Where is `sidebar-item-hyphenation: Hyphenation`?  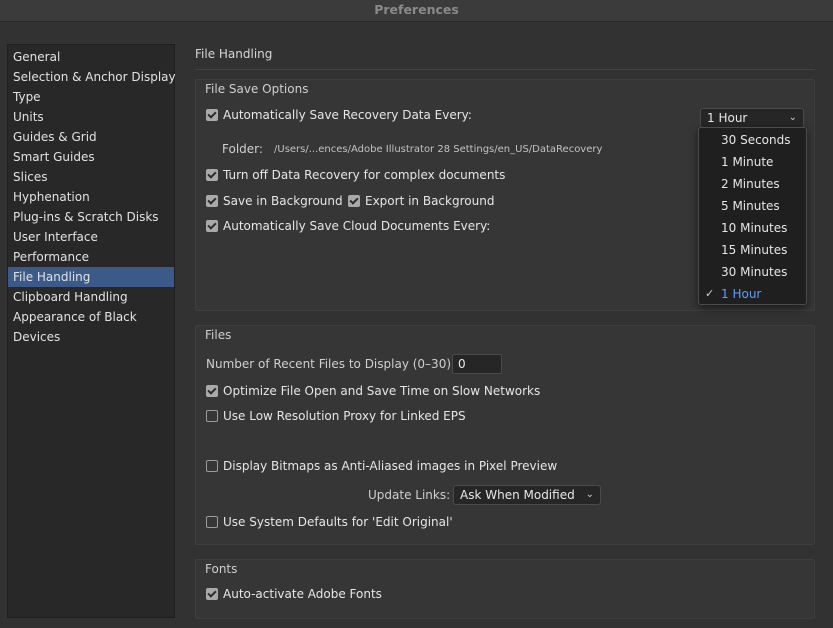 sidebar-item-hyphenation: Hyphenation is located at coordinates (91, 197).